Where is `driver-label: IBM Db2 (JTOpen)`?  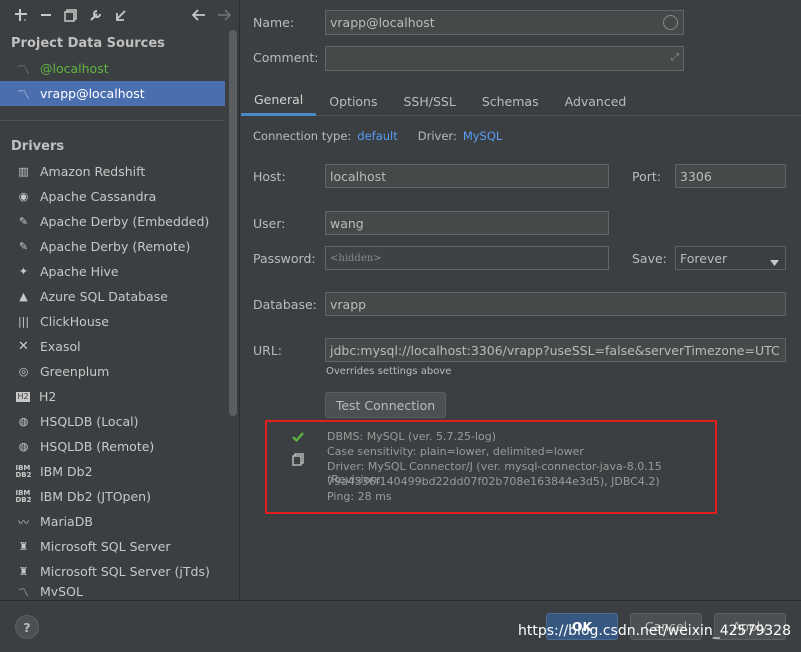
driver-label: IBM Db2 (JTOpen) is located at coordinates (95, 496).